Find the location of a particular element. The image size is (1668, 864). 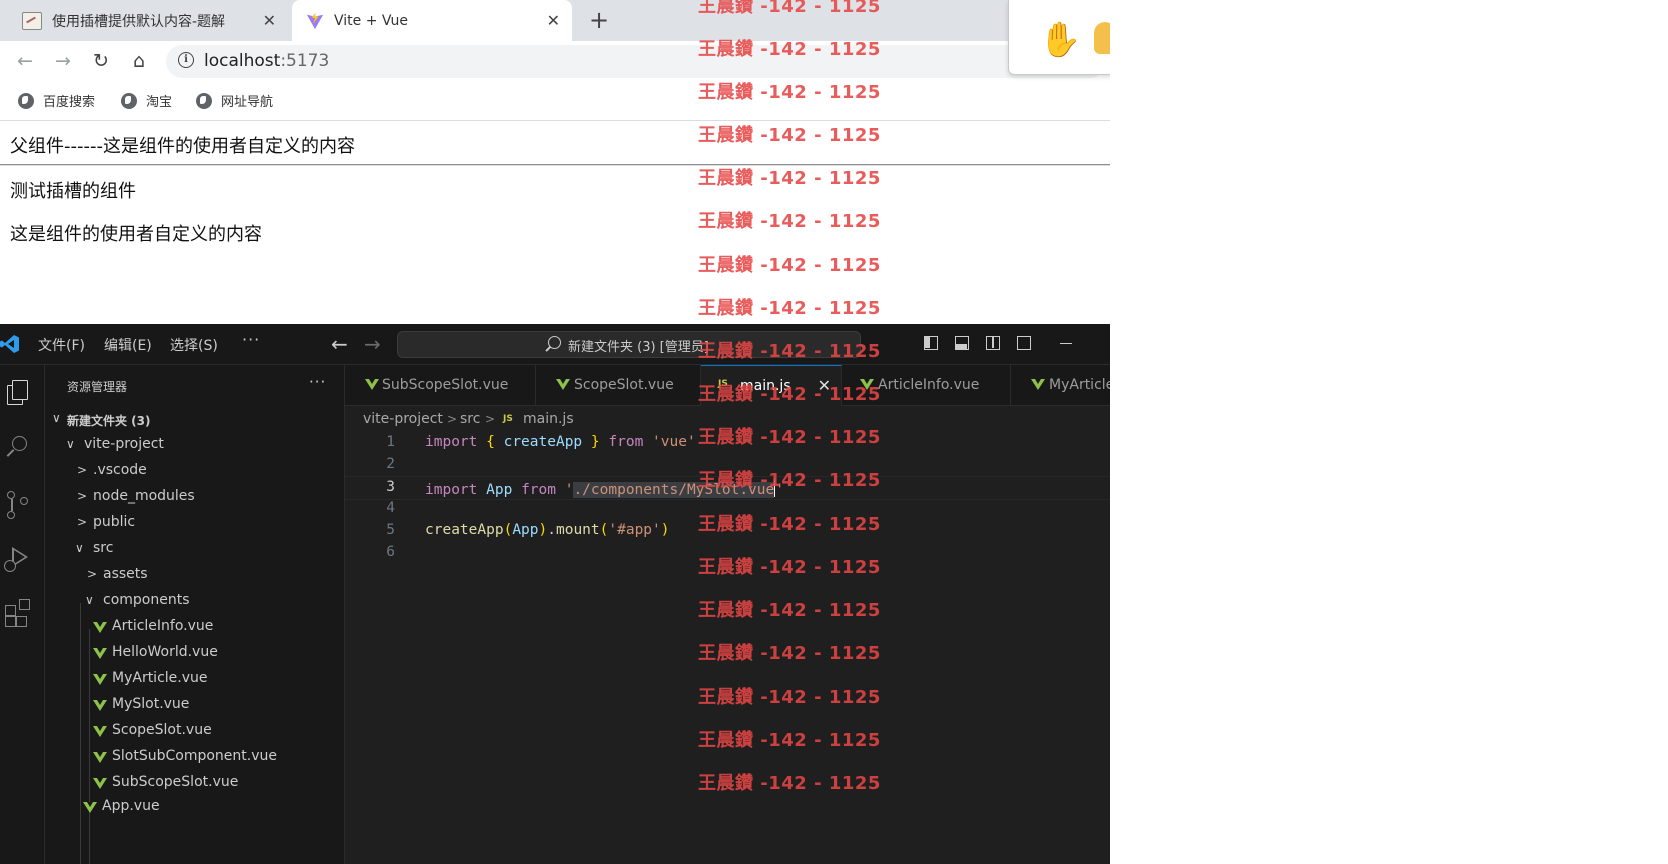

reload-button: ↻ is located at coordinates (101, 61).